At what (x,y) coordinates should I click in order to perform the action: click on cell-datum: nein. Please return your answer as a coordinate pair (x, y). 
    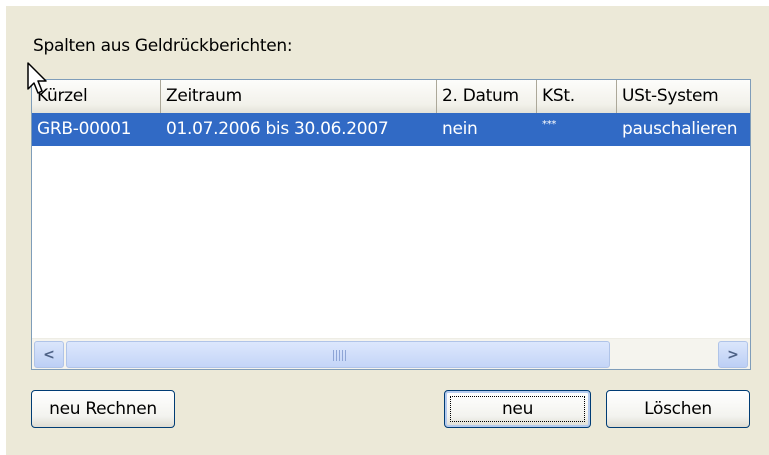
    Looking at the image, I should click on (460, 129).